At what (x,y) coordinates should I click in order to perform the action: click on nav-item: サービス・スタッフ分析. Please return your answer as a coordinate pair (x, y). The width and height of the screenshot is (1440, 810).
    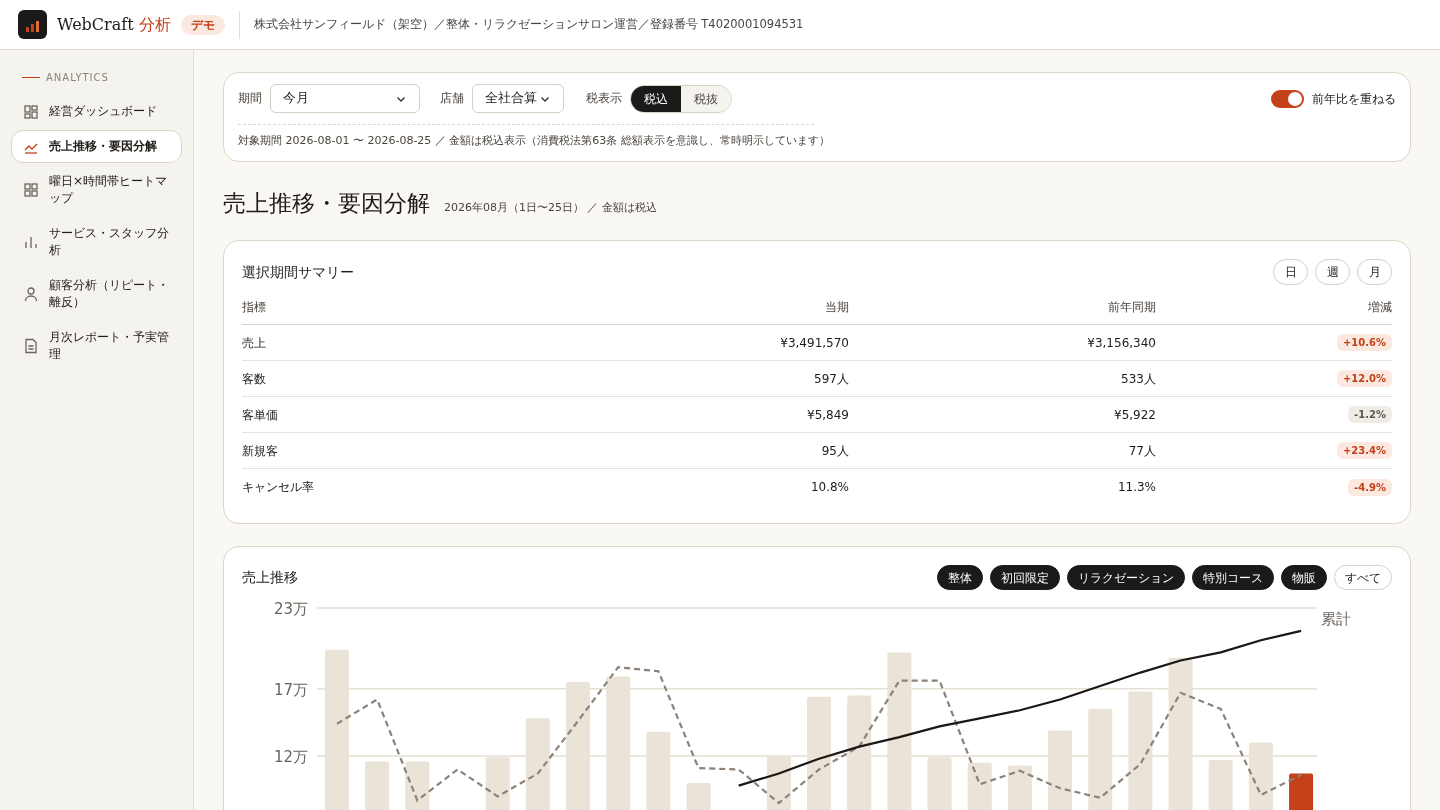
    Looking at the image, I should click on (96, 242).